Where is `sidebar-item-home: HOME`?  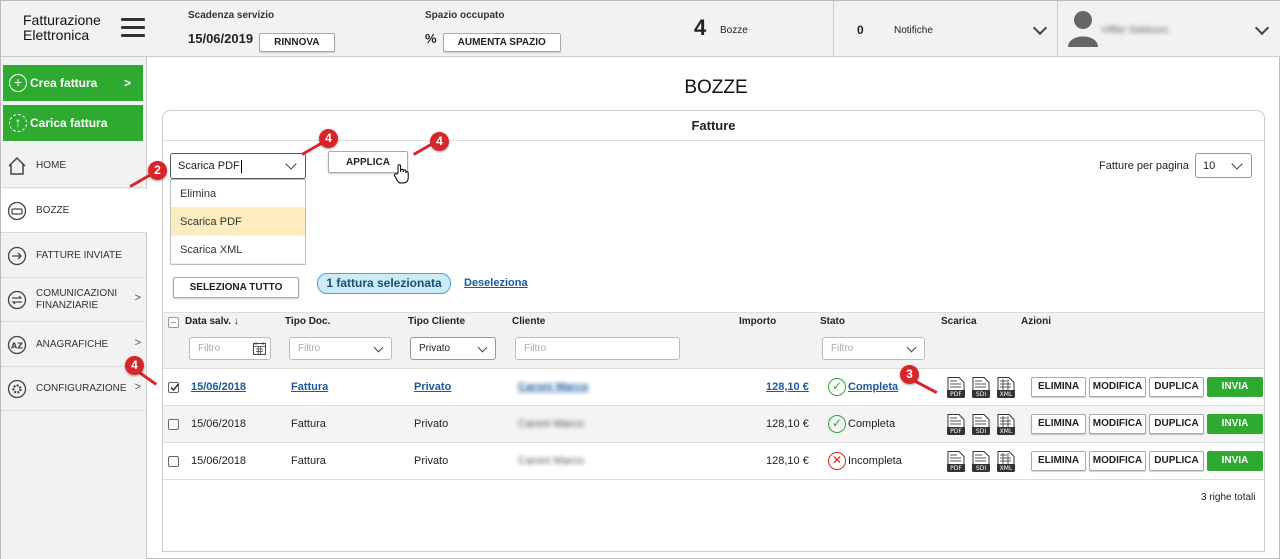
sidebar-item-home: HOME is located at coordinates (74, 166).